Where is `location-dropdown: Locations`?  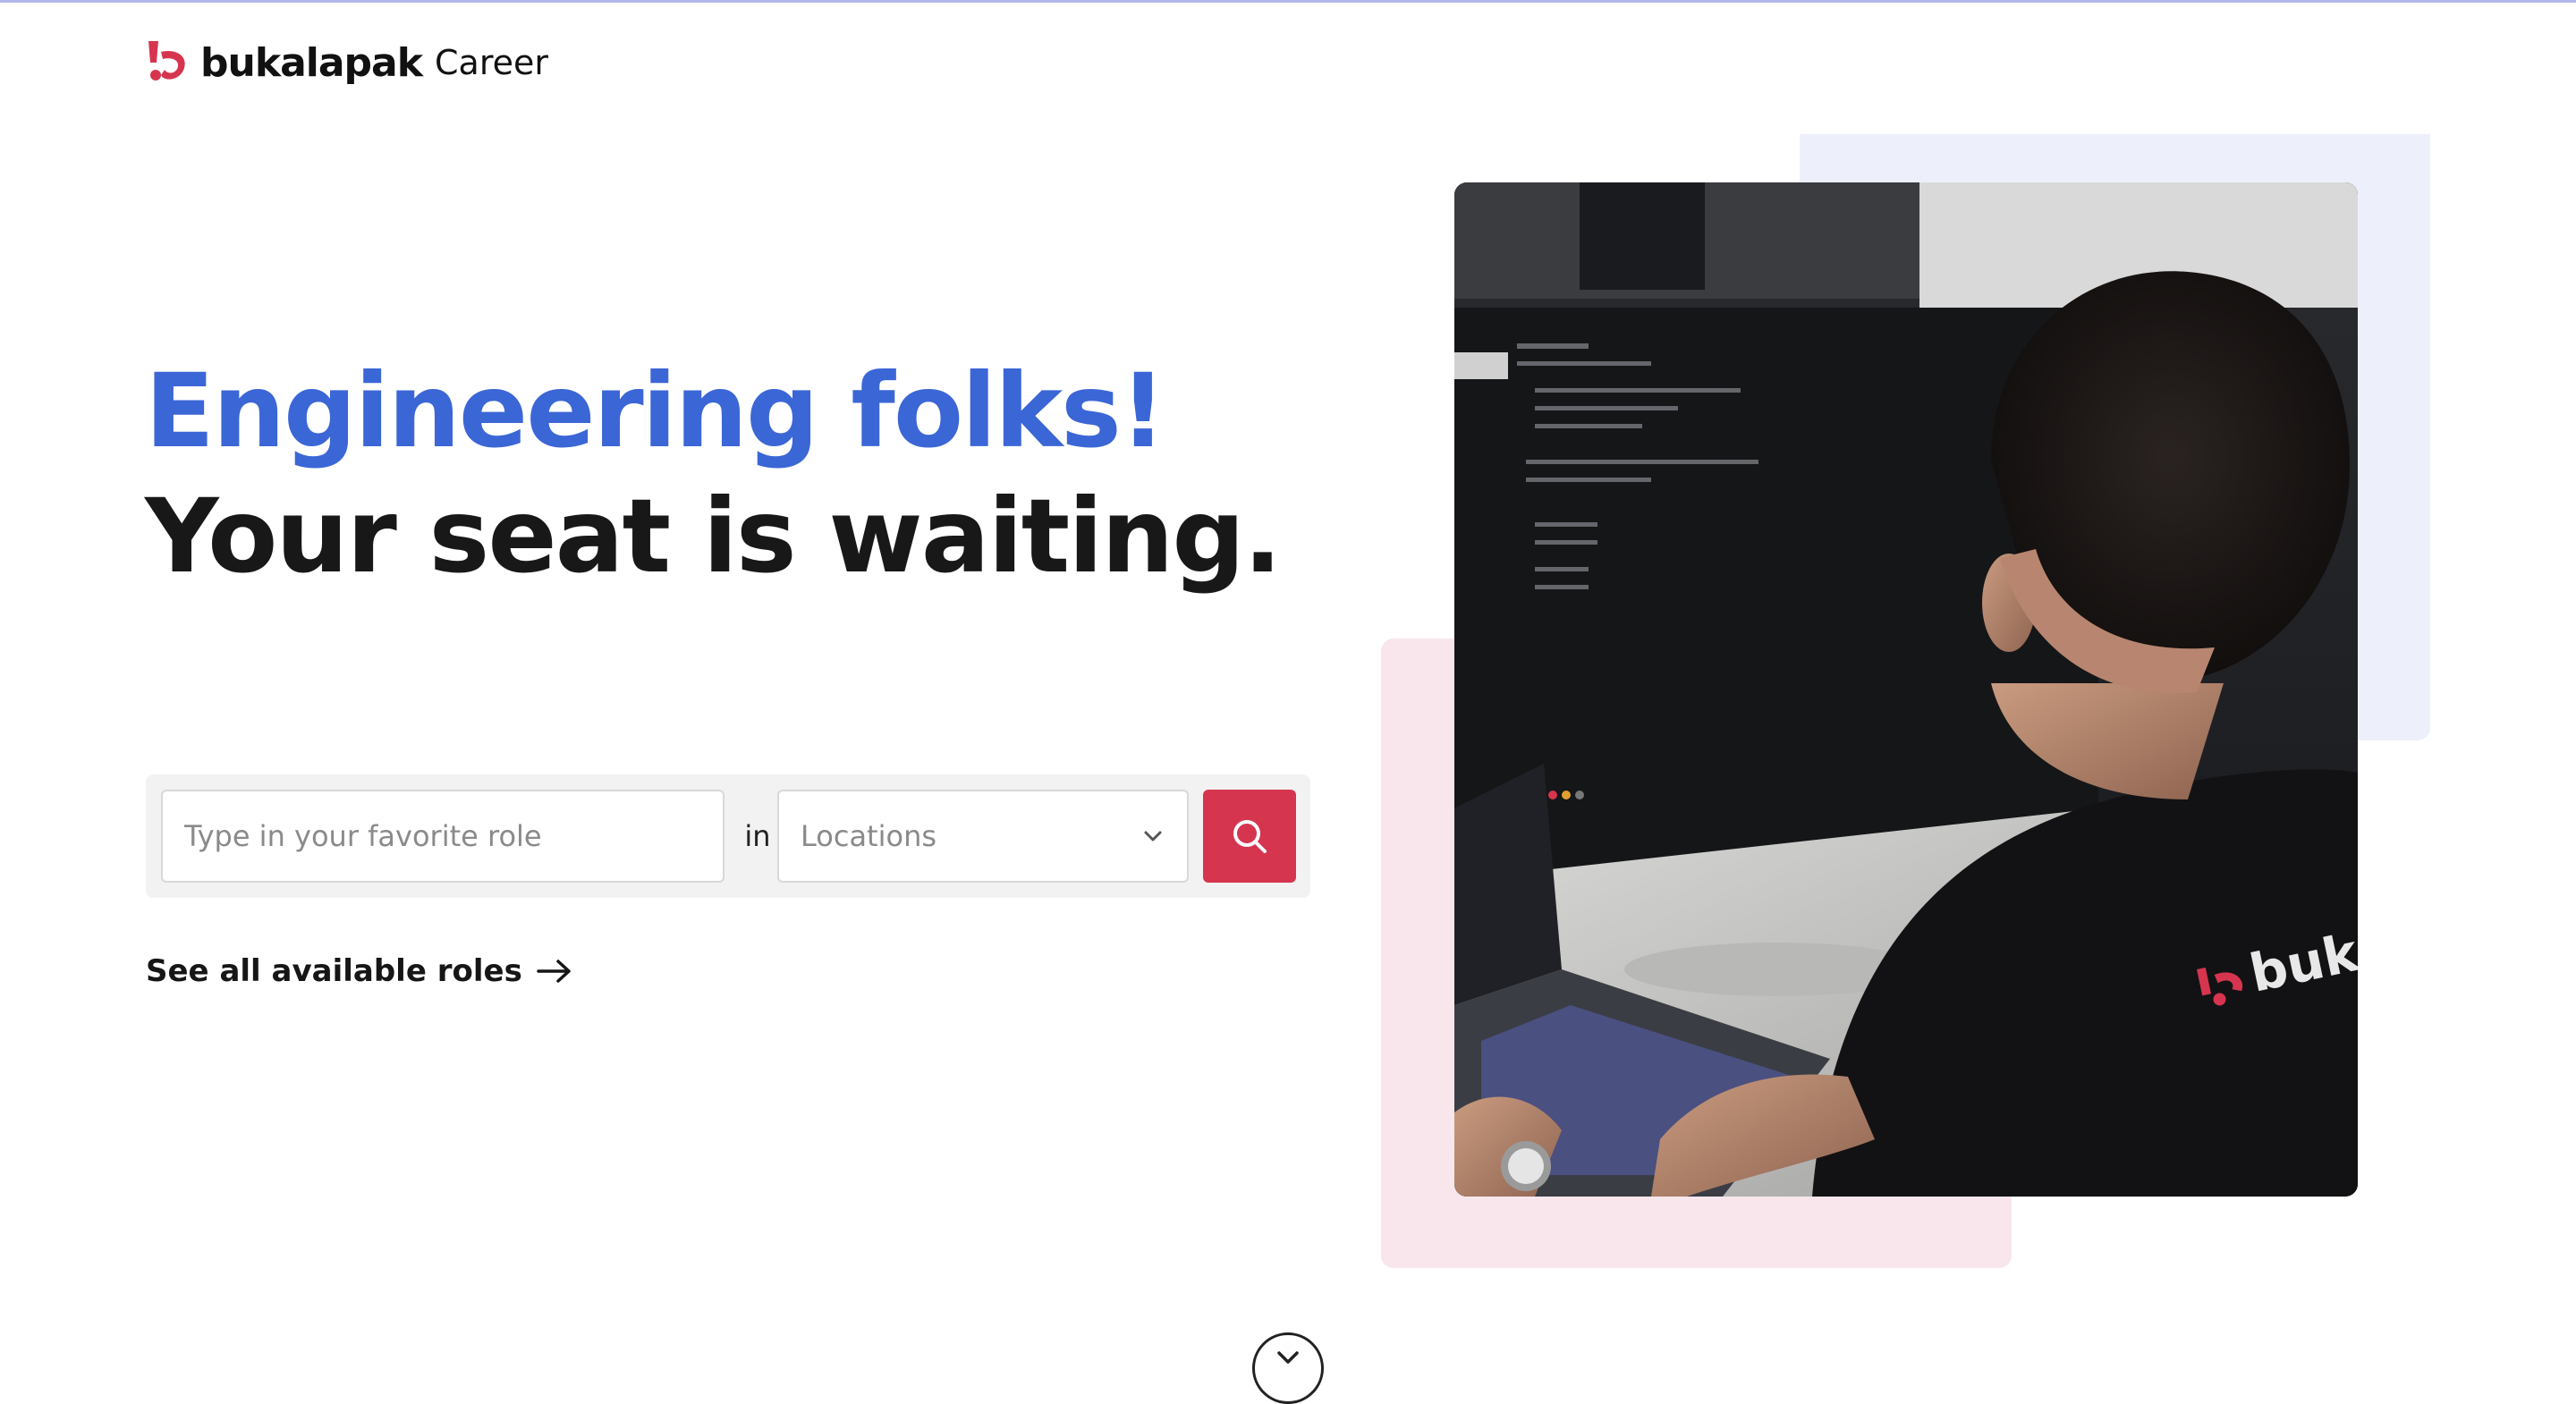
location-dropdown: Locations is located at coordinates (983, 837).